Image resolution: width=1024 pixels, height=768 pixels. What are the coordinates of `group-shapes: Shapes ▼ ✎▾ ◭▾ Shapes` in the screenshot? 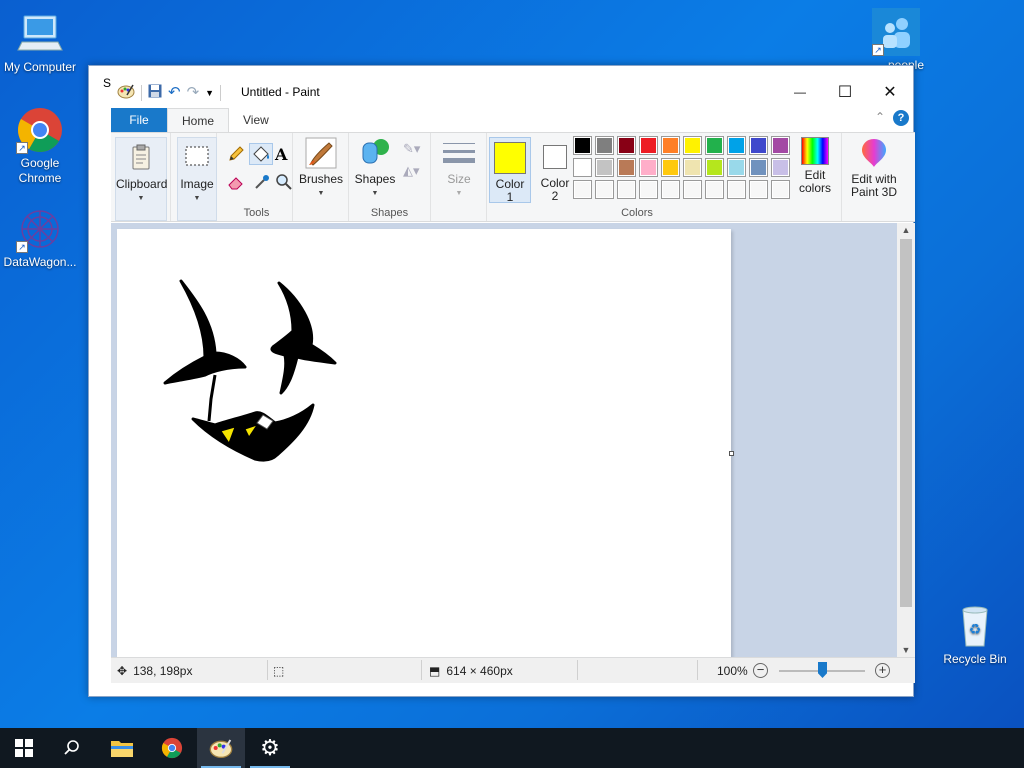 It's located at (390, 177).